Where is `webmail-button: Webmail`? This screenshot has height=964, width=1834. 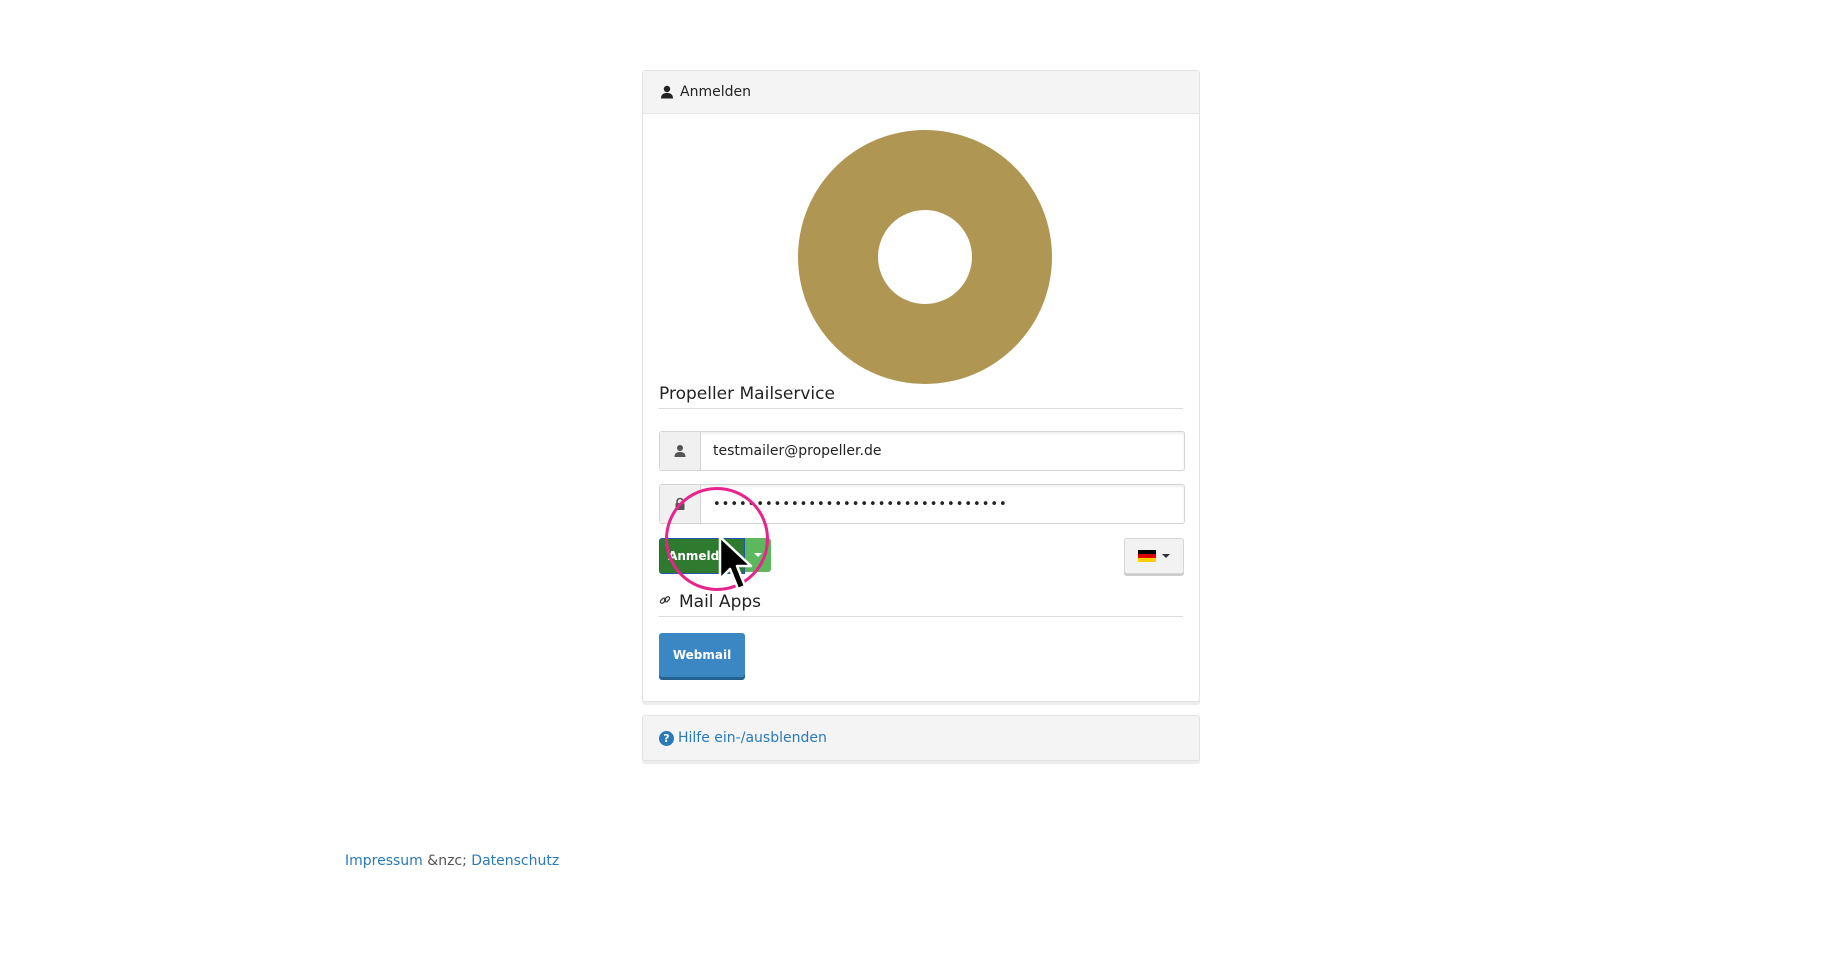 webmail-button: Webmail is located at coordinates (702, 655).